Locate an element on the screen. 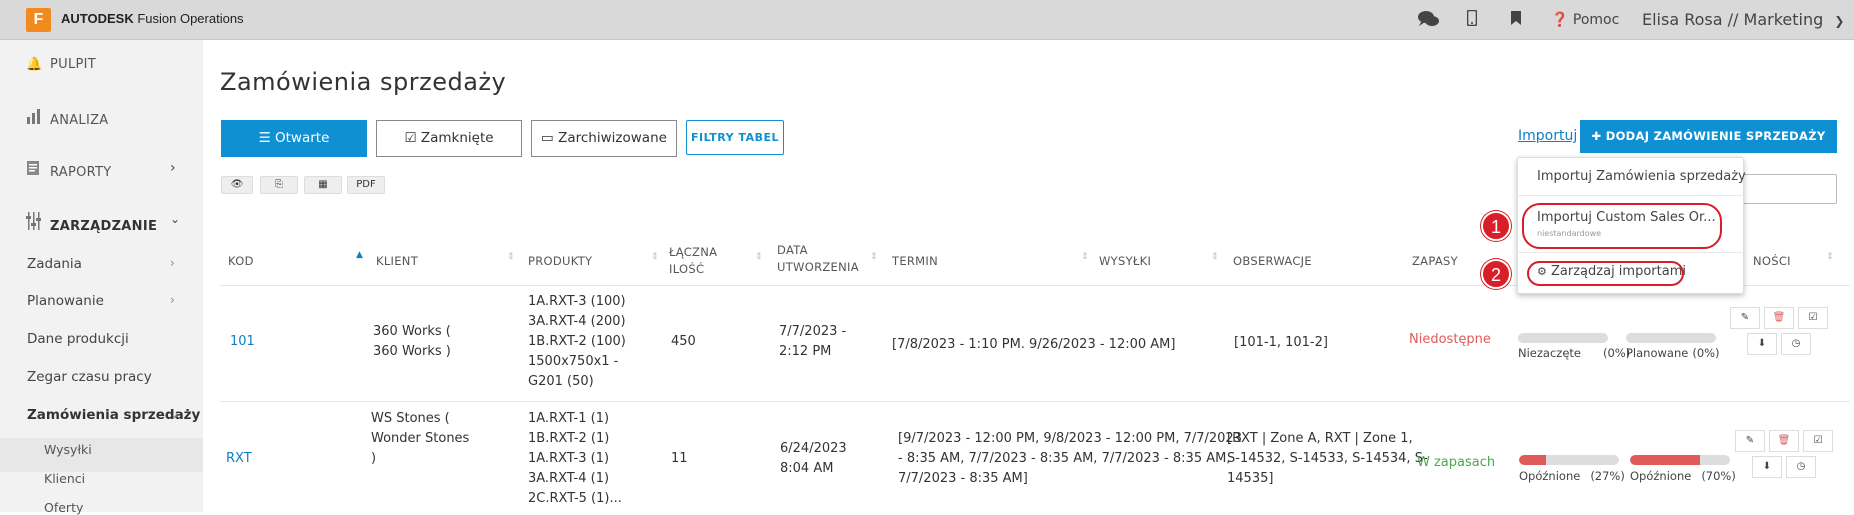  sidebar-item-dane-produkcji: Dane produkcji is located at coordinates (78, 339).